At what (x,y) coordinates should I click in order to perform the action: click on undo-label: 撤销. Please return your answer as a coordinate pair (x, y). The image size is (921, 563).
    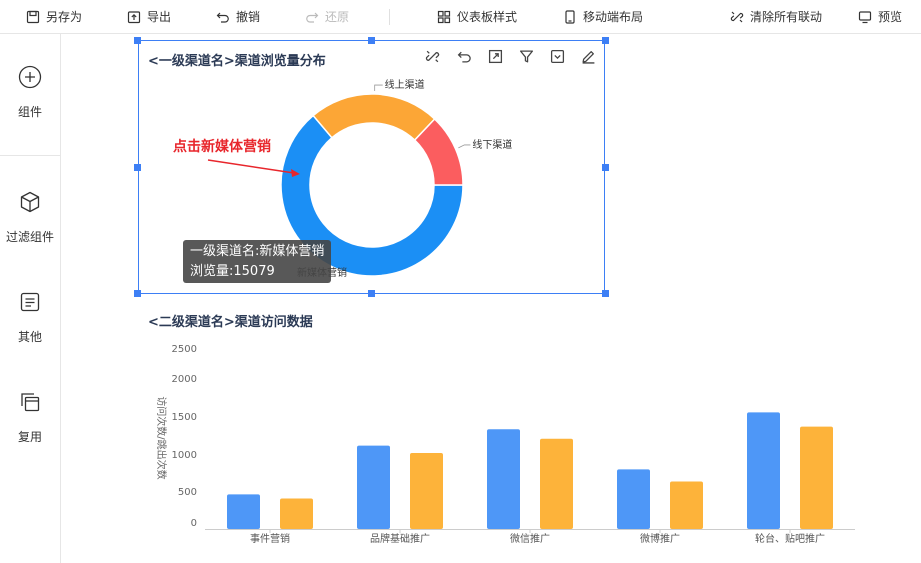
    Looking at the image, I should click on (248, 17).